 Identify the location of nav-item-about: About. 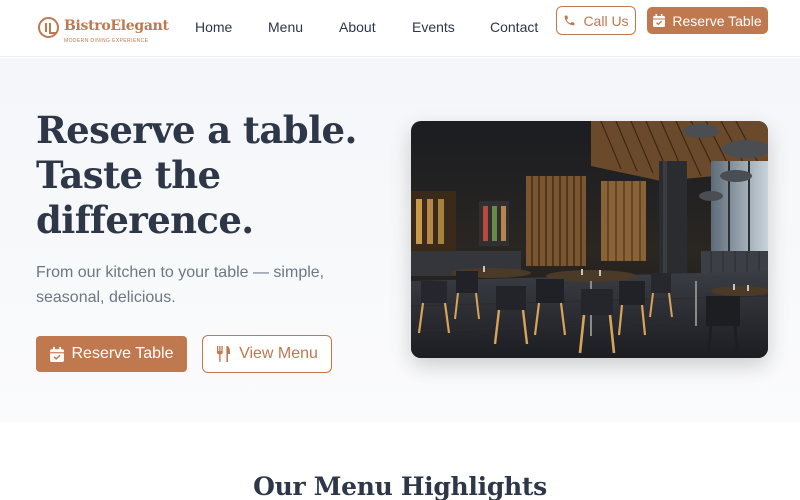
(357, 27).